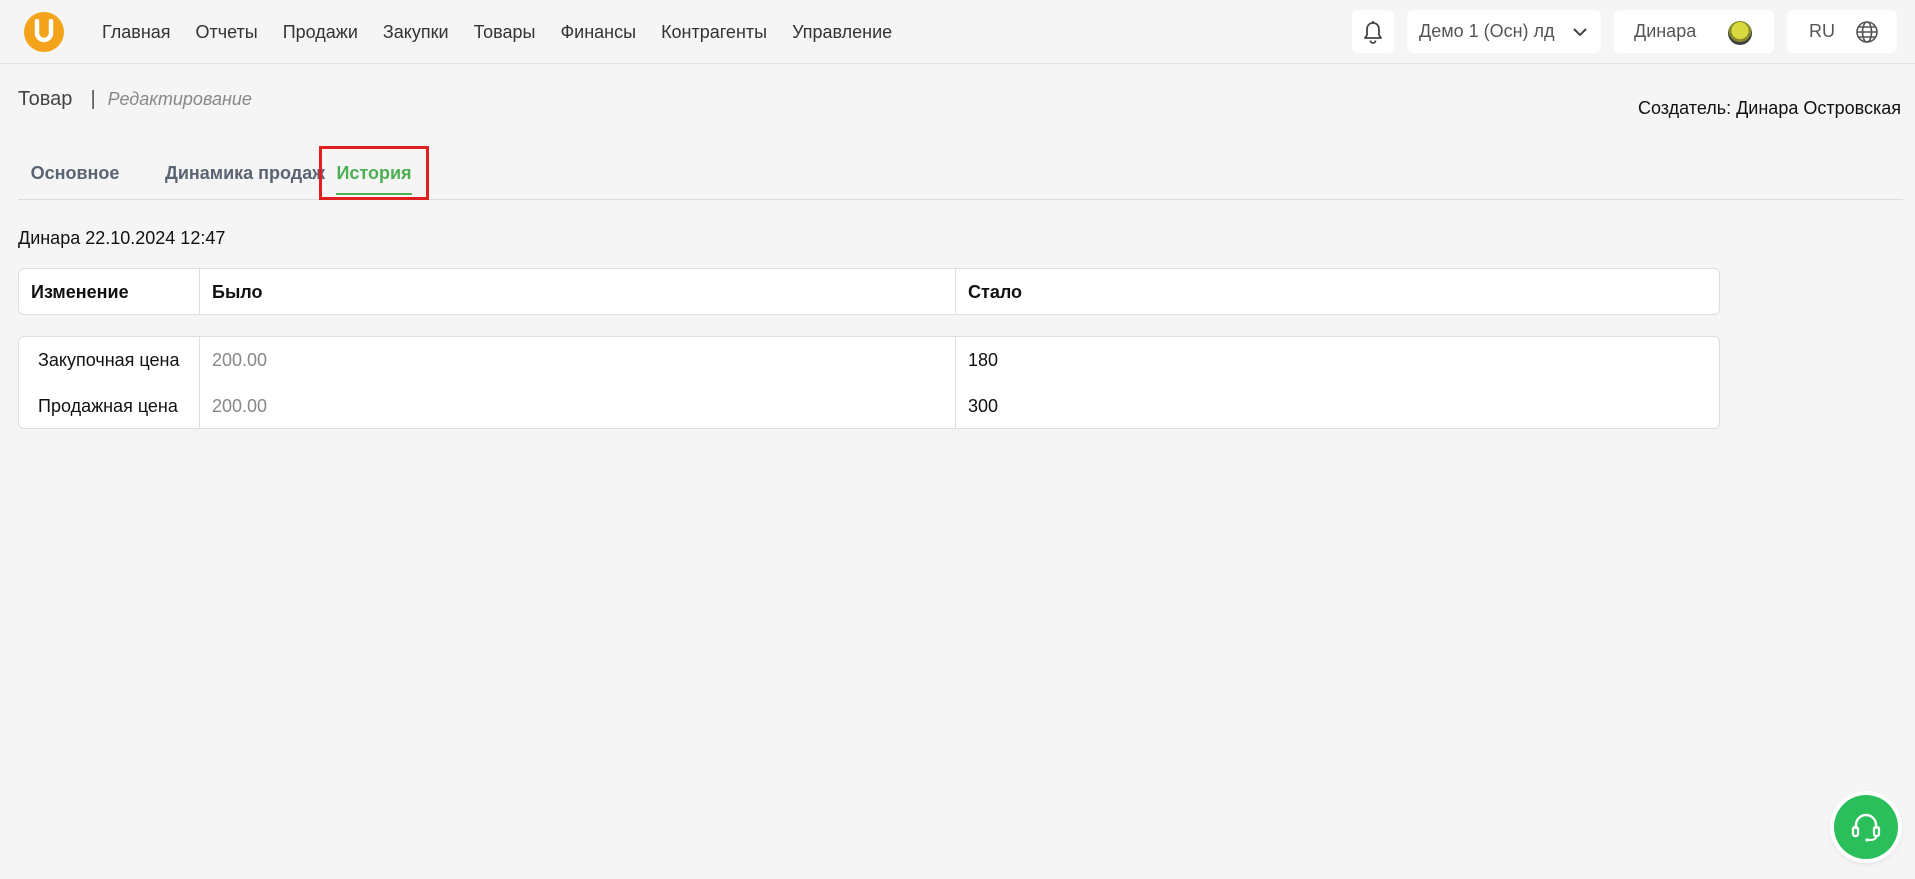 This screenshot has height=879, width=1915. I want to click on page-title: Товар, so click(45, 99).